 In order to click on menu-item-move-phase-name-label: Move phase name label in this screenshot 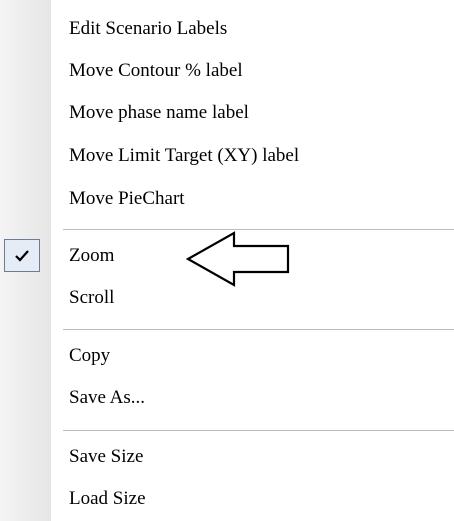, I will do `click(227, 113)`.